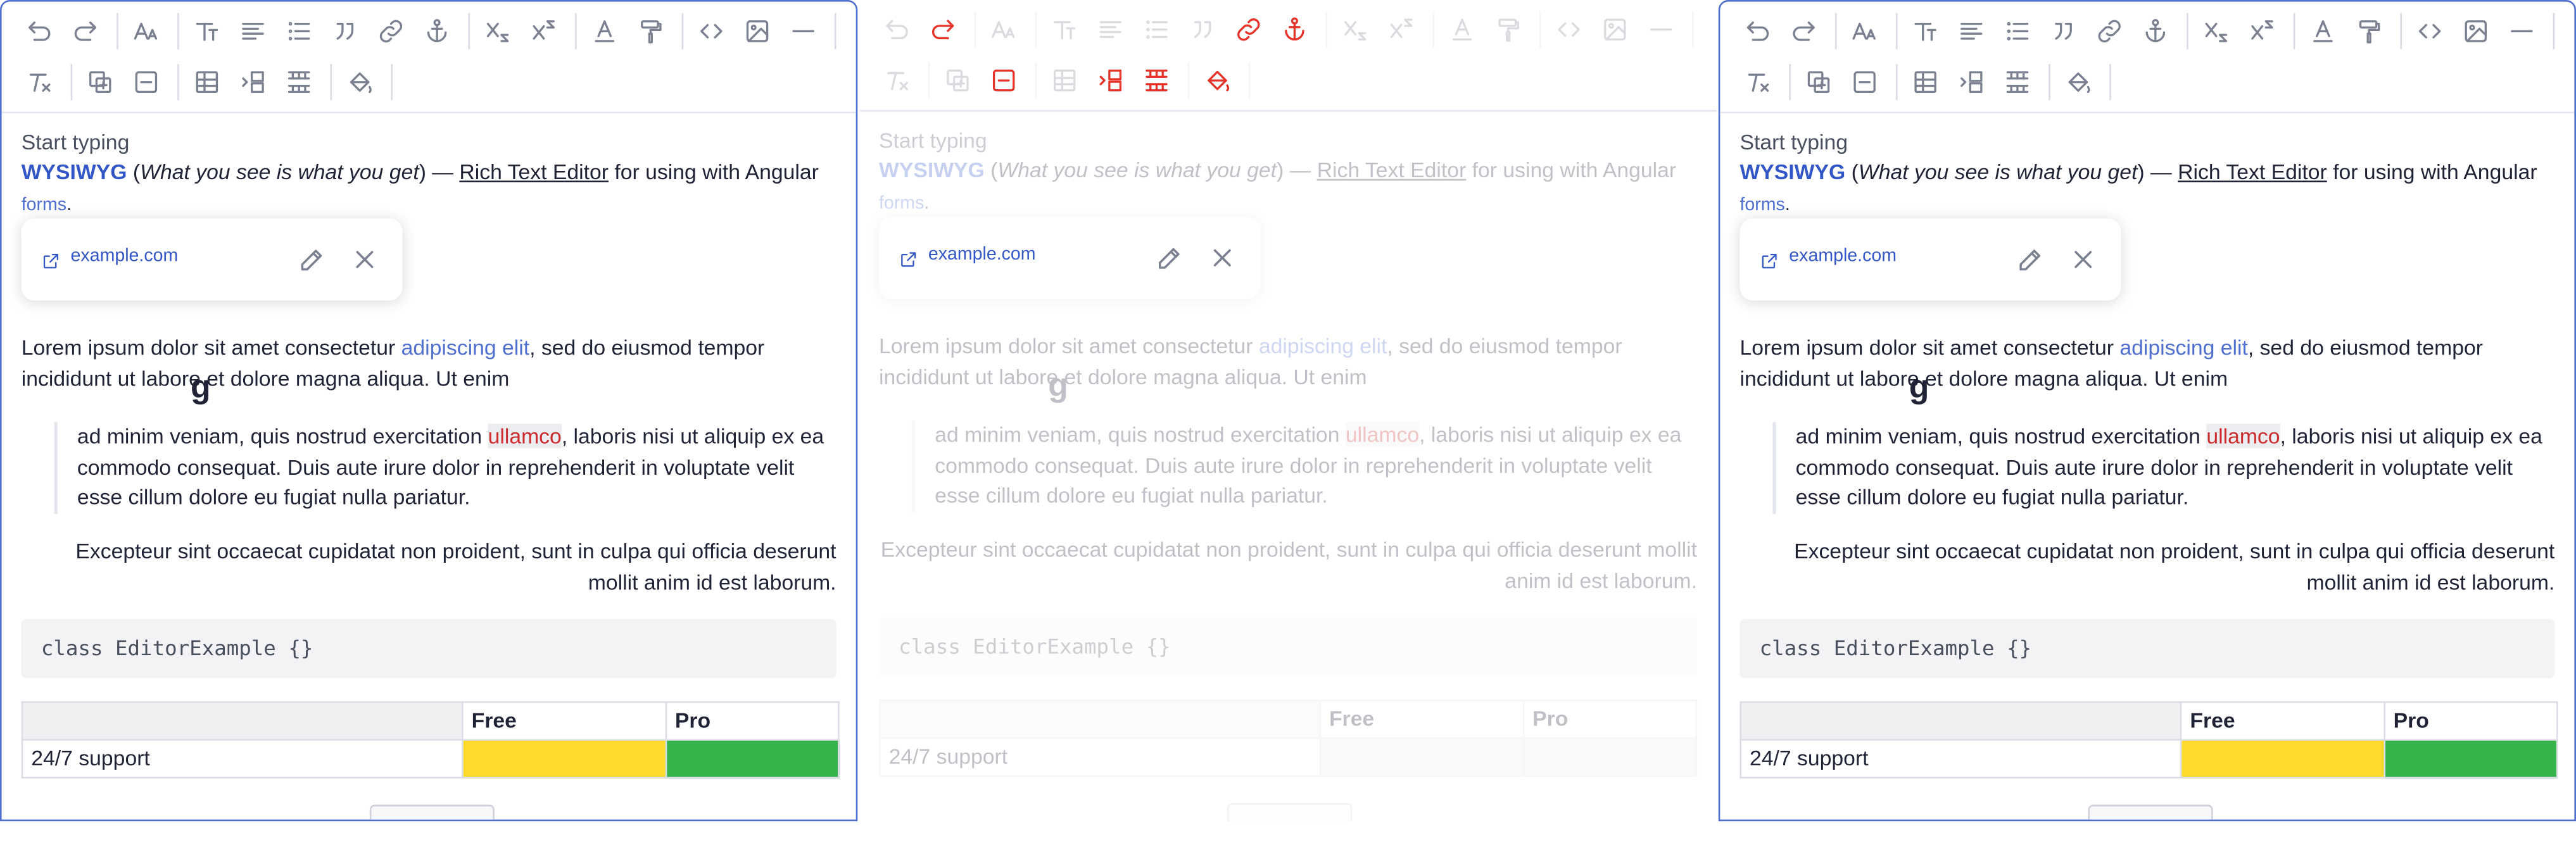  I want to click on quote-icon, so click(2063, 31).